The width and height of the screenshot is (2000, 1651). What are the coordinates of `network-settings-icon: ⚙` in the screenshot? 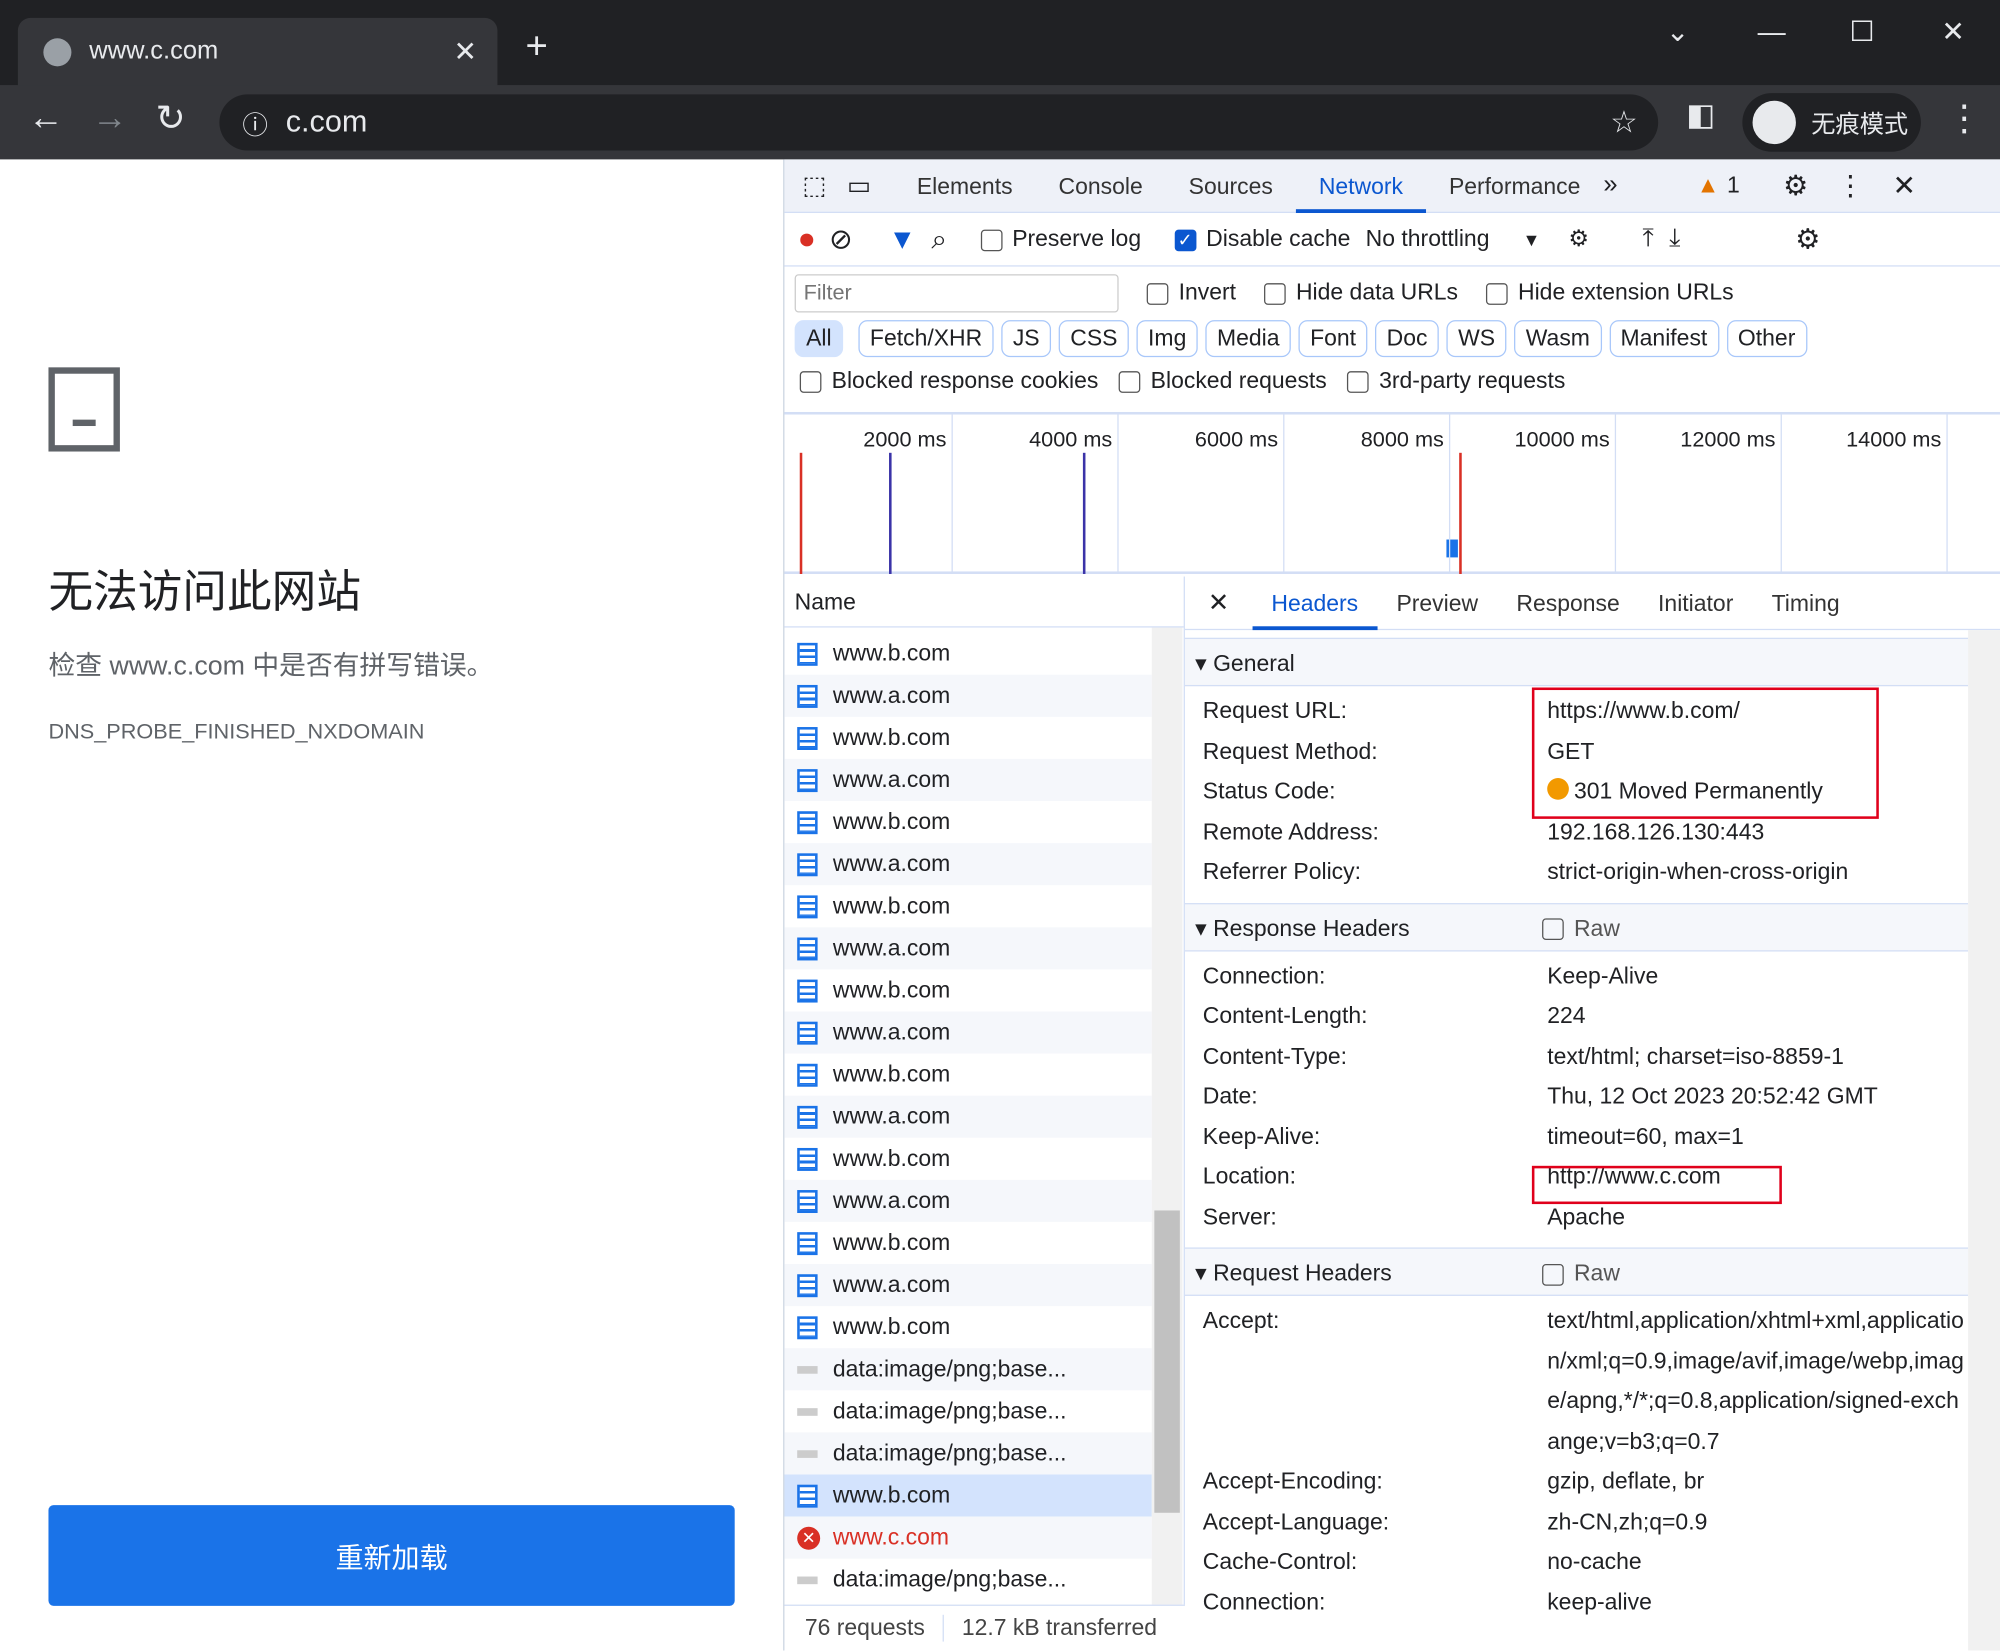 It's located at (1807, 239).